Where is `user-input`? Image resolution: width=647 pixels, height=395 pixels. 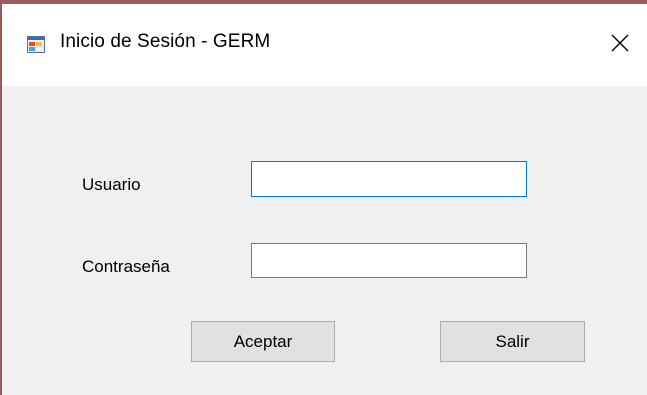
user-input is located at coordinates (389, 179).